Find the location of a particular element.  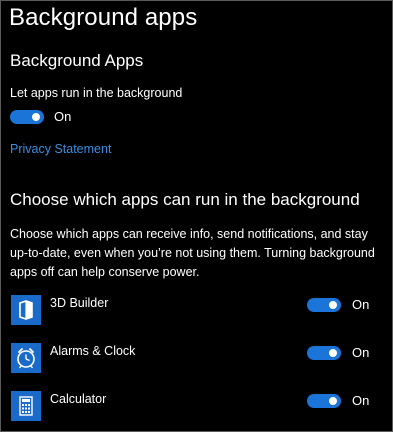

calculator-icon is located at coordinates (26, 406).